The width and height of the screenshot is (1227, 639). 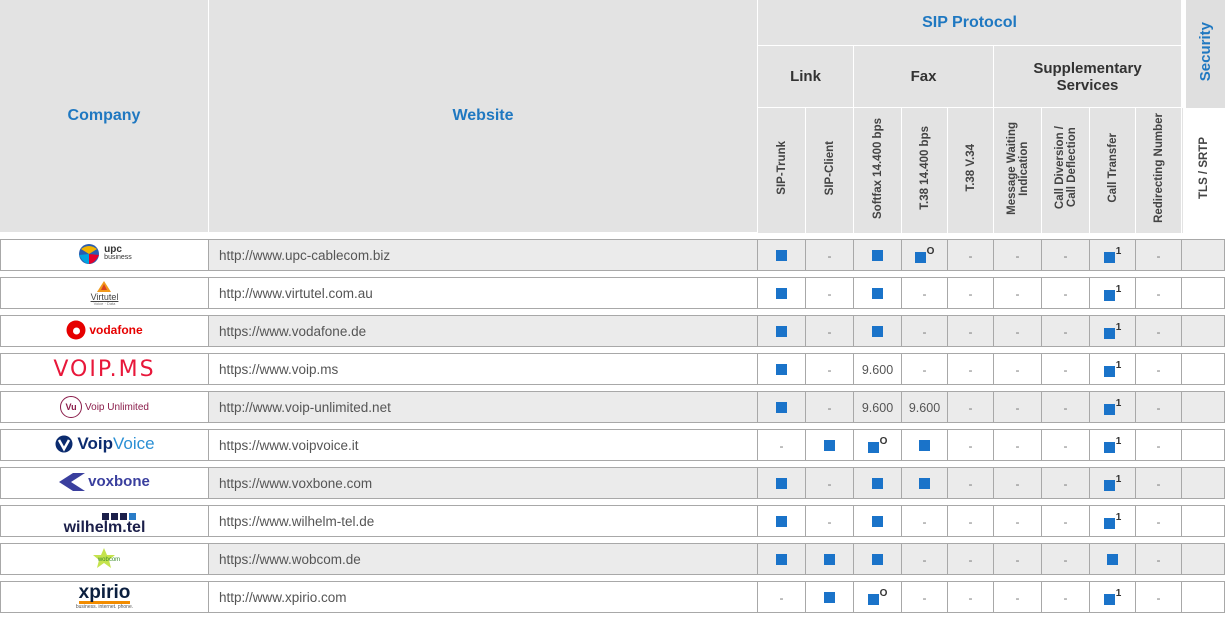 I want to click on website-link: http://www.virtutel.com.au, so click(x=483, y=293).